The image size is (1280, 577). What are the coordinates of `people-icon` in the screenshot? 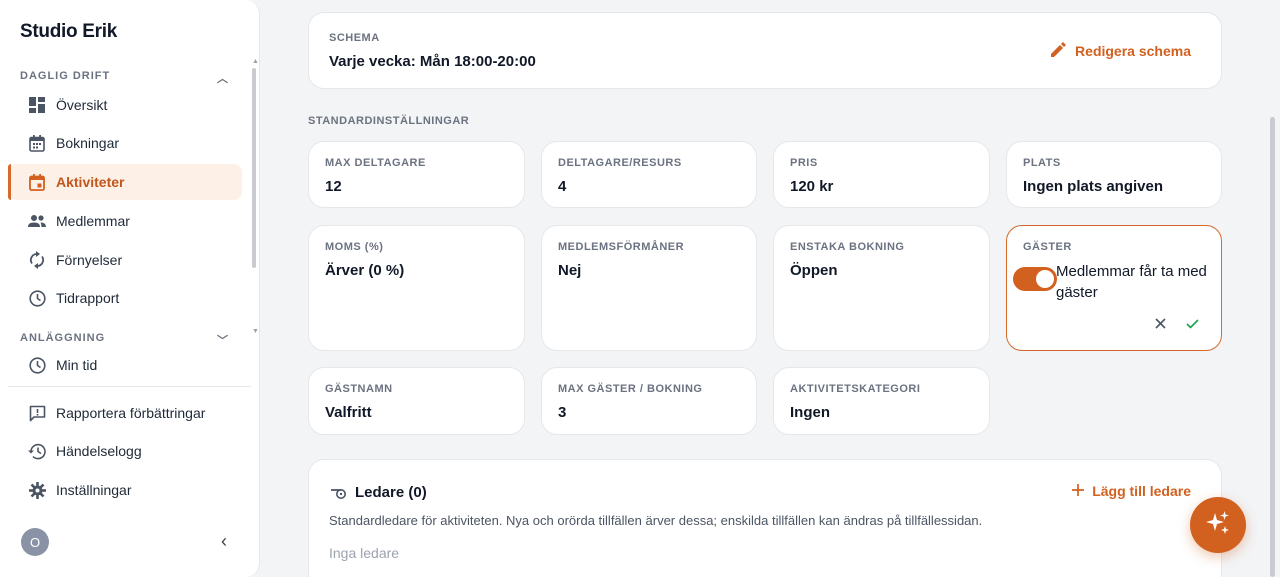 It's located at (37, 221).